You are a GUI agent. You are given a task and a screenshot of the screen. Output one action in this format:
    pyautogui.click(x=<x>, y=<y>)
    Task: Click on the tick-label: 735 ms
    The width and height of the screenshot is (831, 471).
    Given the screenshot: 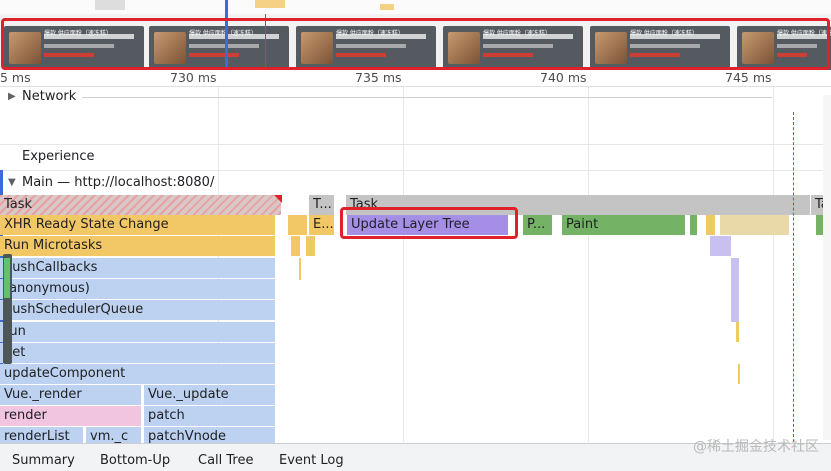 What is the action you would take?
    pyautogui.click(x=378, y=77)
    